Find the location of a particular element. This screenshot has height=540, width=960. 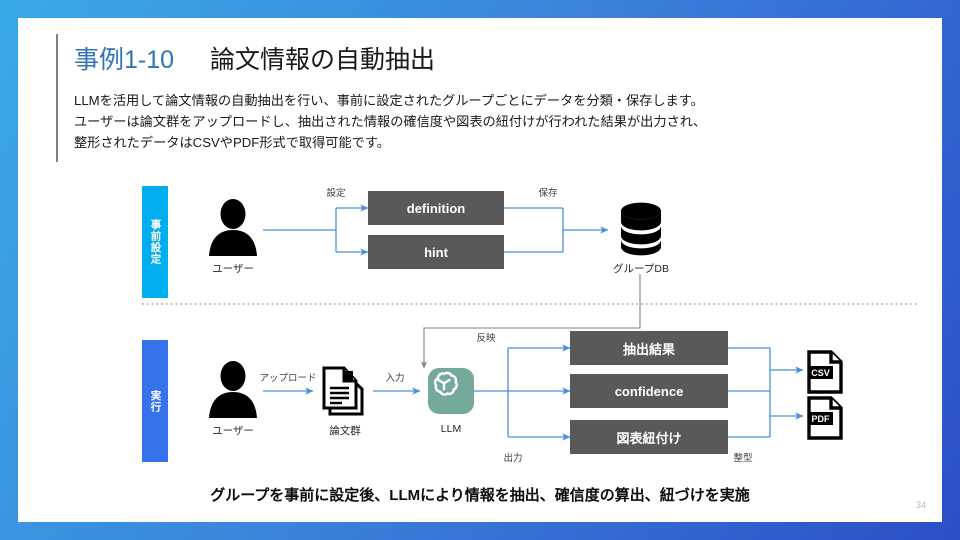

box-extraction-result-label: 抽出結果 is located at coordinates (648, 349).